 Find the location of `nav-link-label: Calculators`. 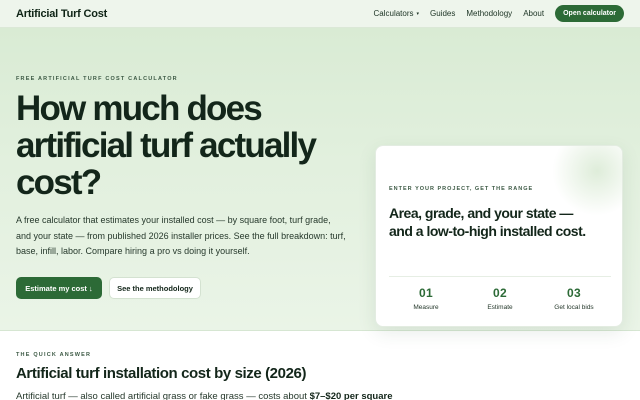

nav-link-label: Calculators is located at coordinates (393, 13).